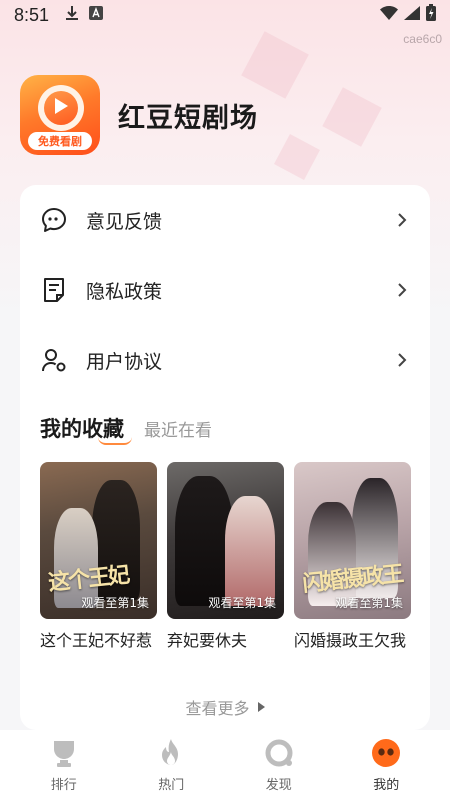 Image resolution: width=450 pixels, height=800 pixels. I want to click on discover-icon, so click(279, 753).